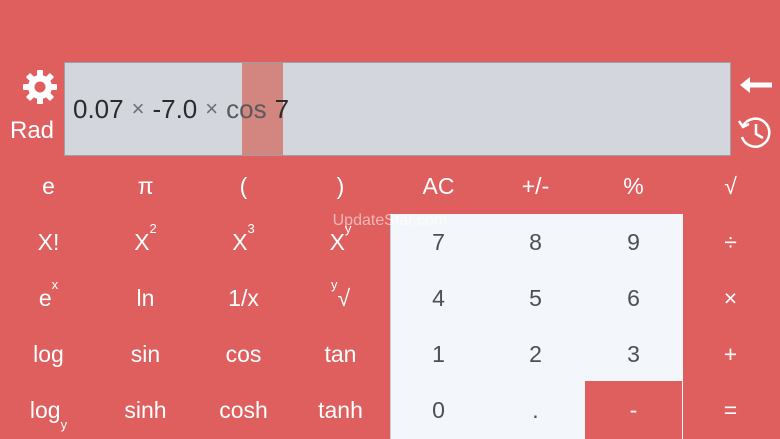 The width and height of the screenshot is (780, 439). Describe the element at coordinates (535, 242) in the screenshot. I see `key-8: 8` at that location.